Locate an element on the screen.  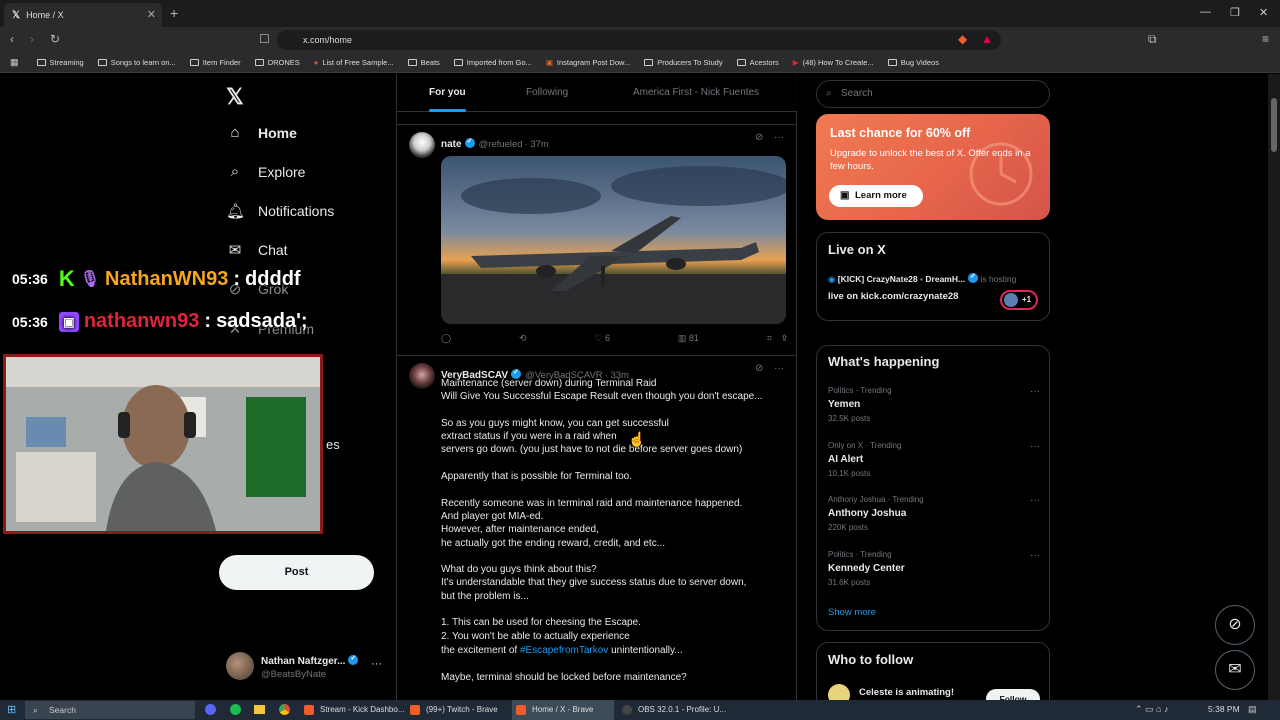
tab-title: Home / X is located at coordinates (45, 15).